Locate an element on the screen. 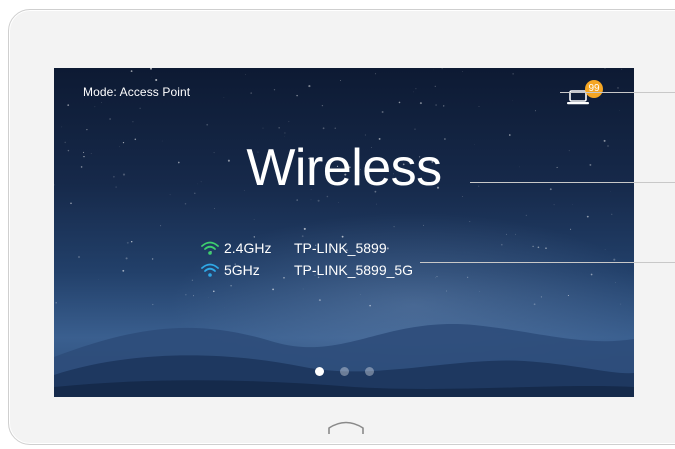  home-arch-icon is located at coordinates (346, 428).